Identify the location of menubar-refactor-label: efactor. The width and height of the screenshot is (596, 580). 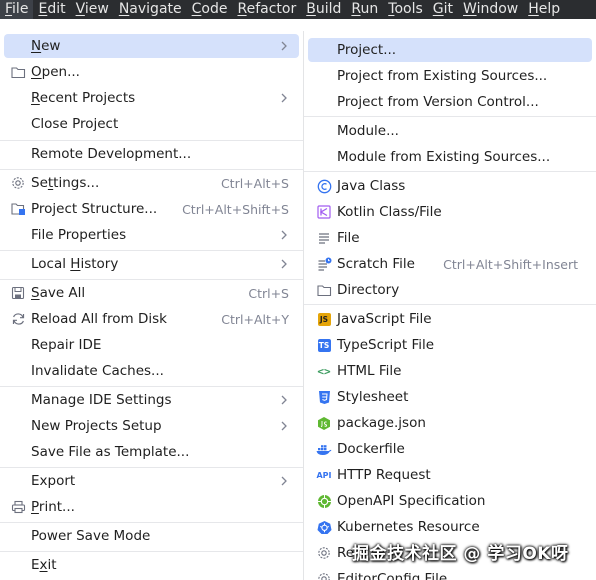
(271, 9).